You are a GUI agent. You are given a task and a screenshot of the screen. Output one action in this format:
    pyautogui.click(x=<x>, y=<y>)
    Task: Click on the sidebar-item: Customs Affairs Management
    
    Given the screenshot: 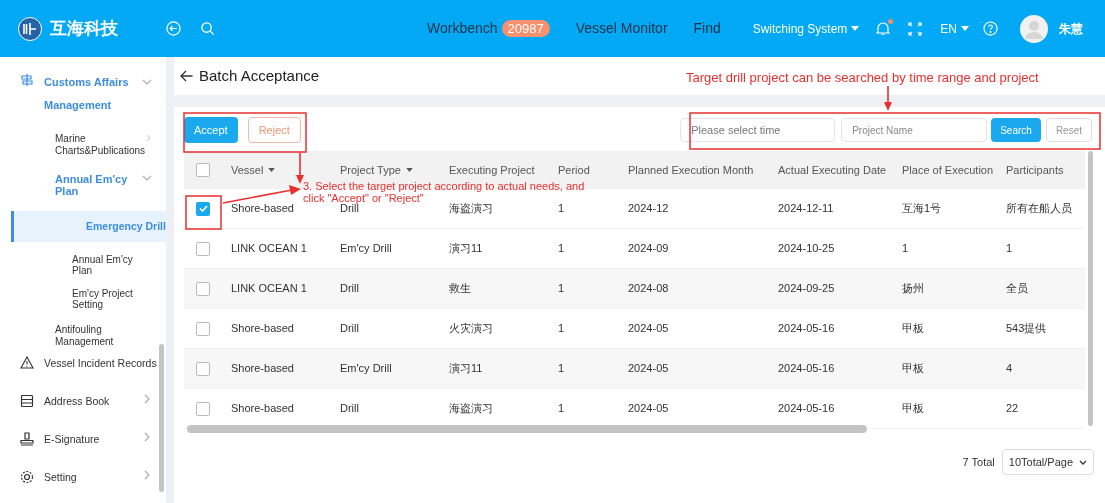 What is the action you would take?
    pyautogui.click(x=83, y=98)
    